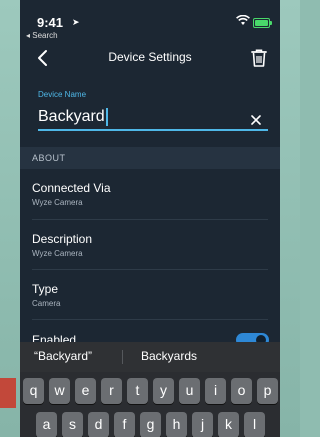 This screenshot has height=437, width=320. I want to click on status-time: 9:41, so click(50, 22).